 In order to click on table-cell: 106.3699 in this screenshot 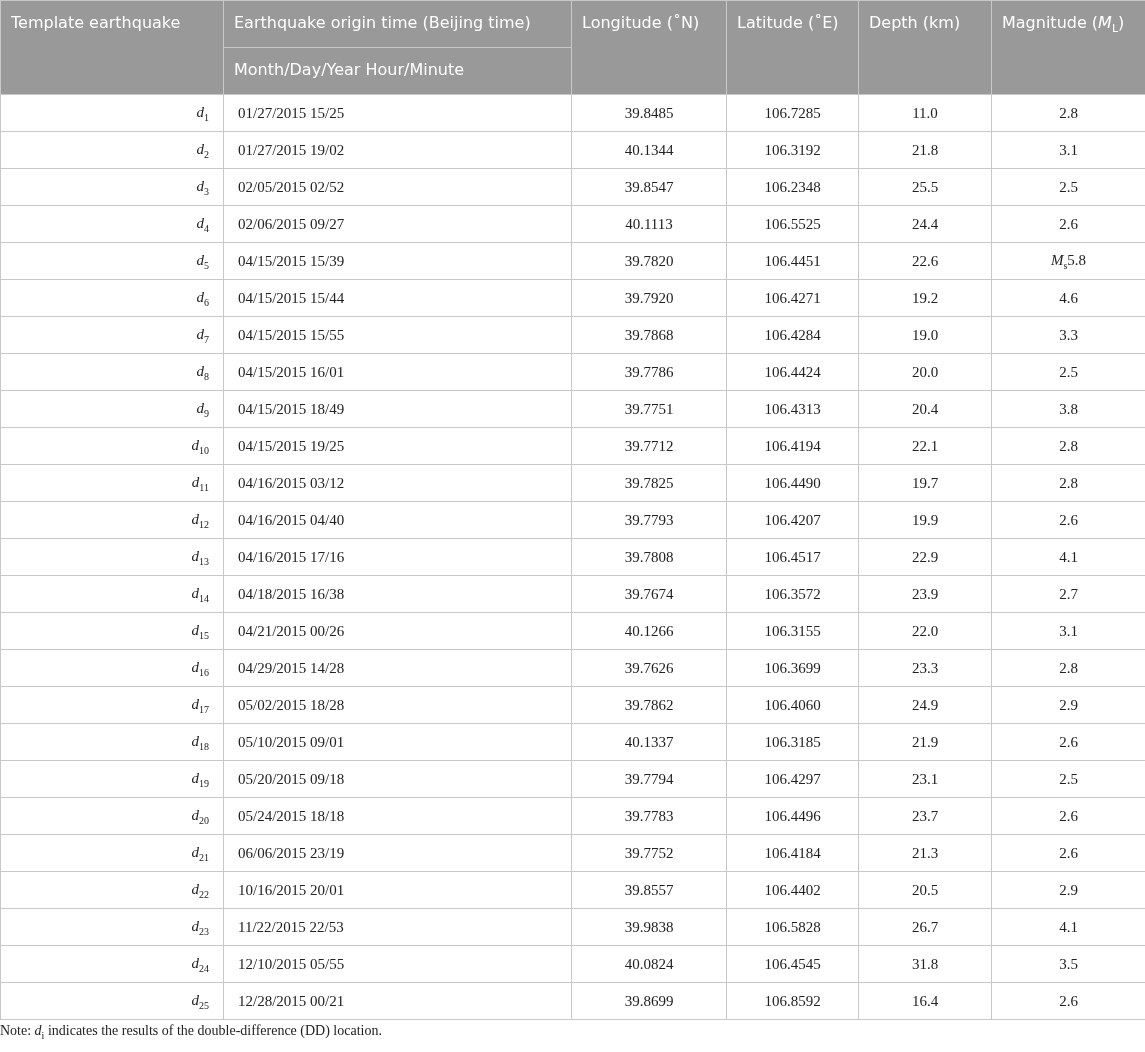, I will do `click(792, 668)`.